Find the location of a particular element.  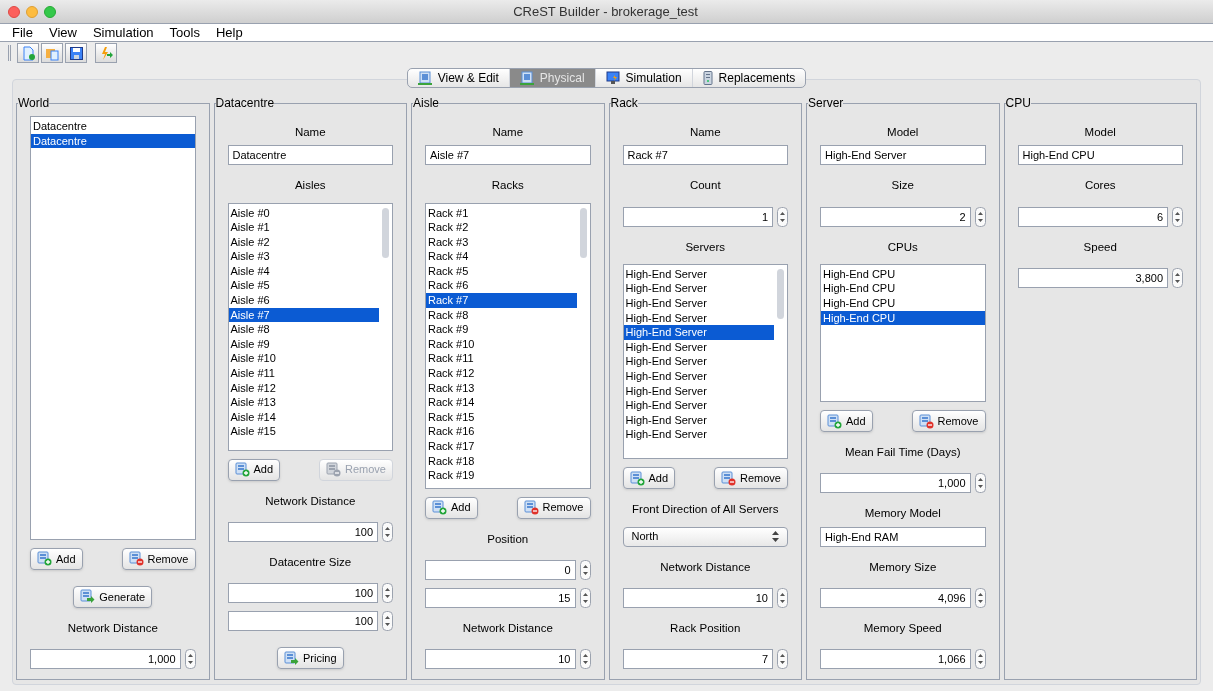

list-item: Rack #4 is located at coordinates (501, 256).